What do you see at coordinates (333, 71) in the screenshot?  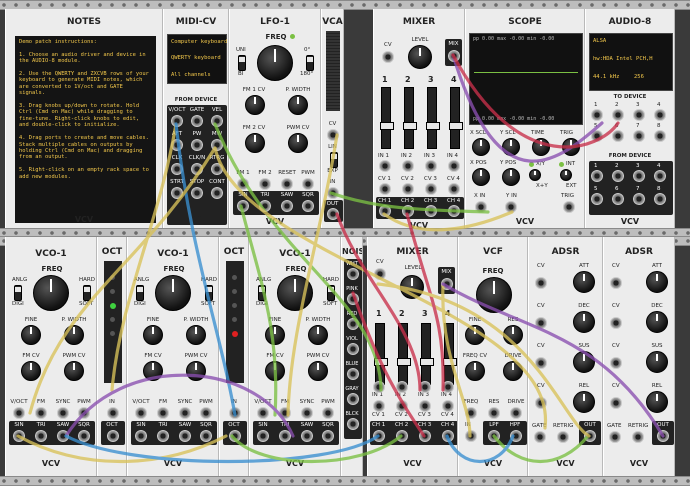 I see `level-slider` at bounding box center [333, 71].